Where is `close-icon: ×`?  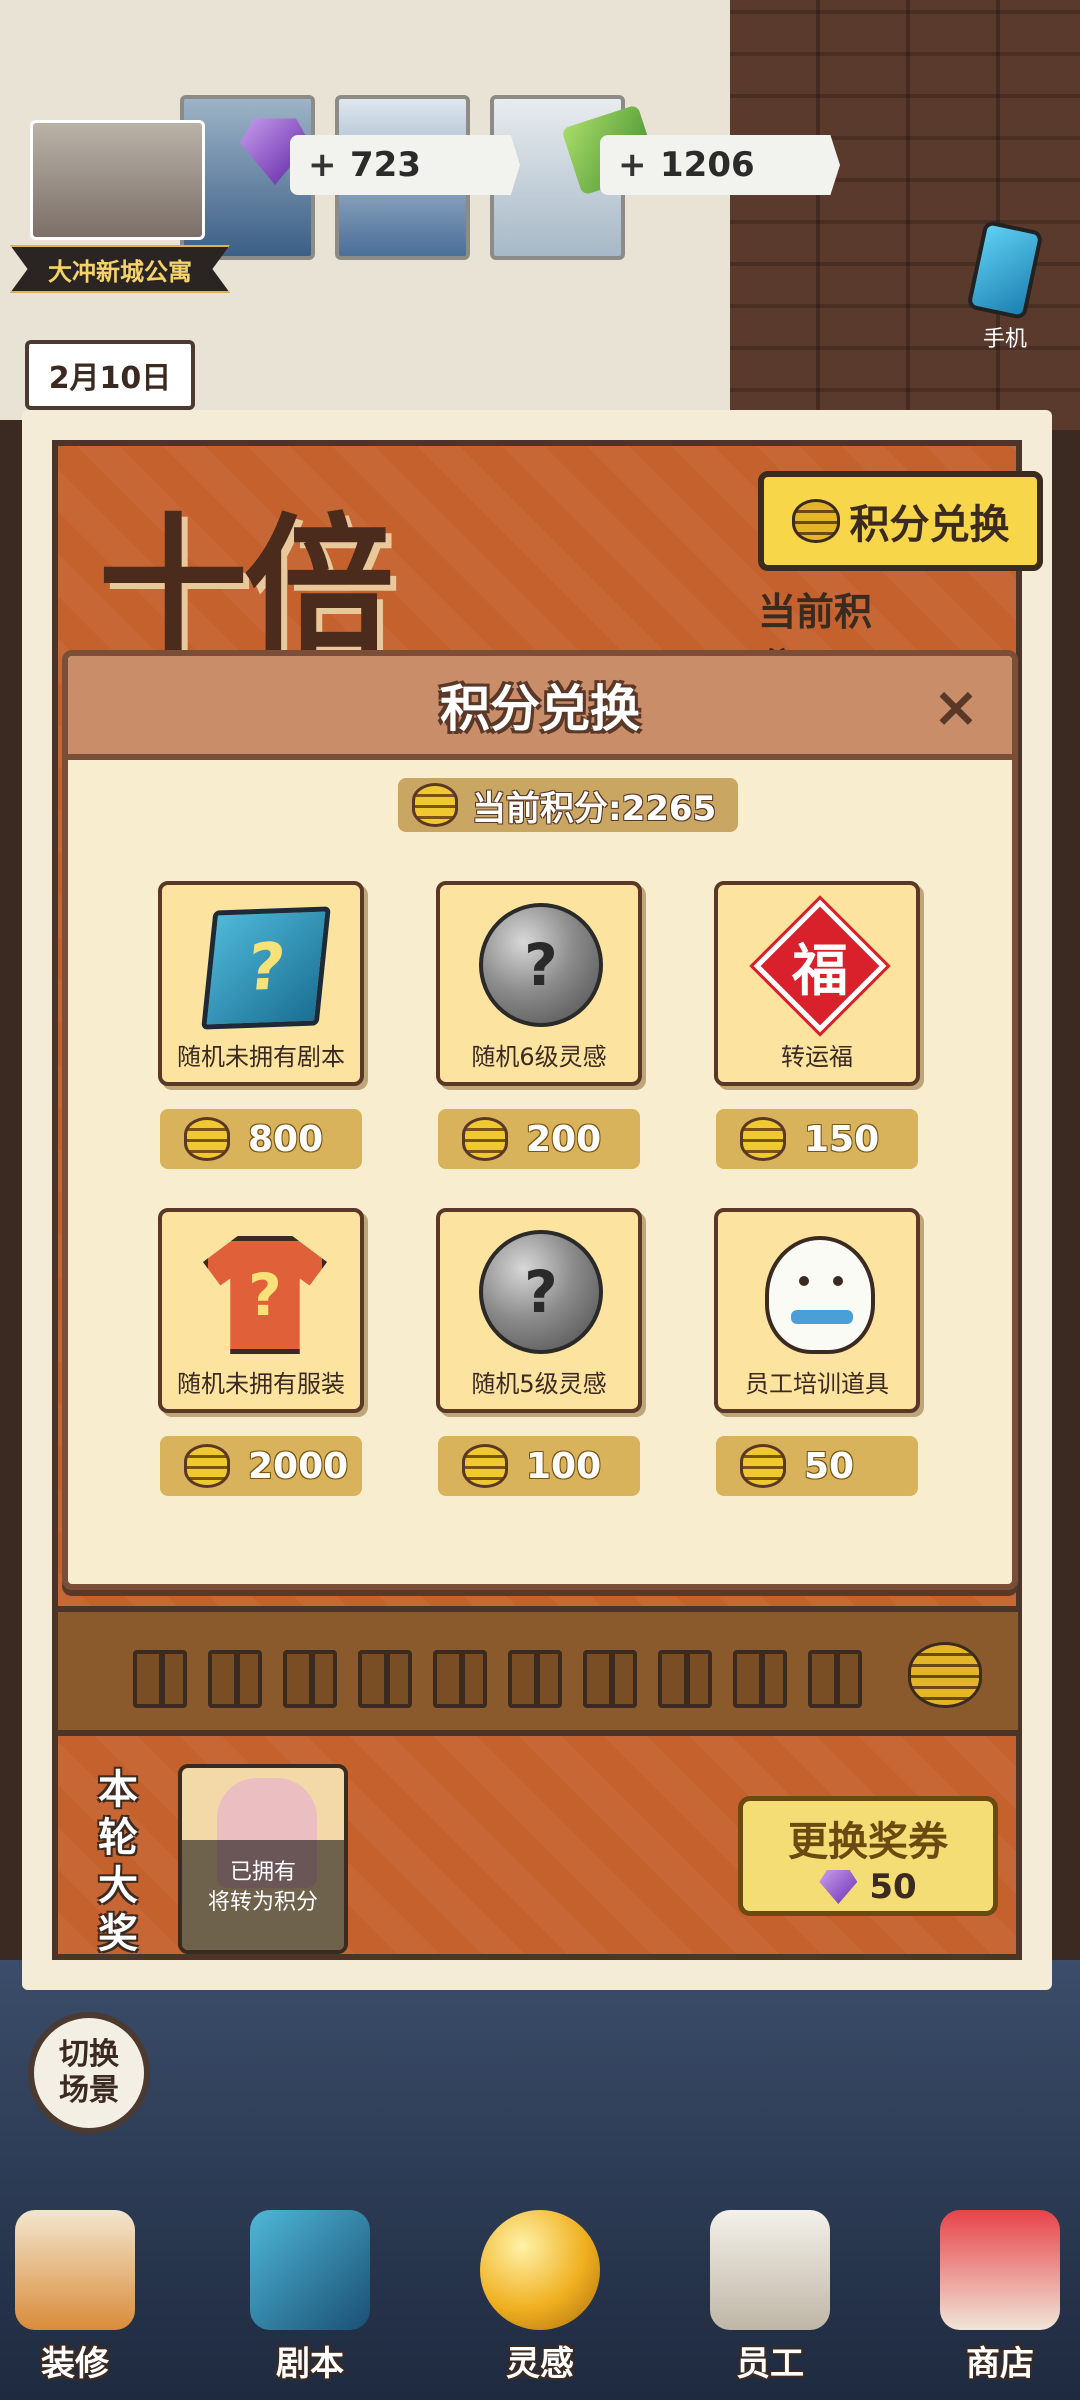
close-icon: × is located at coordinates (956, 708).